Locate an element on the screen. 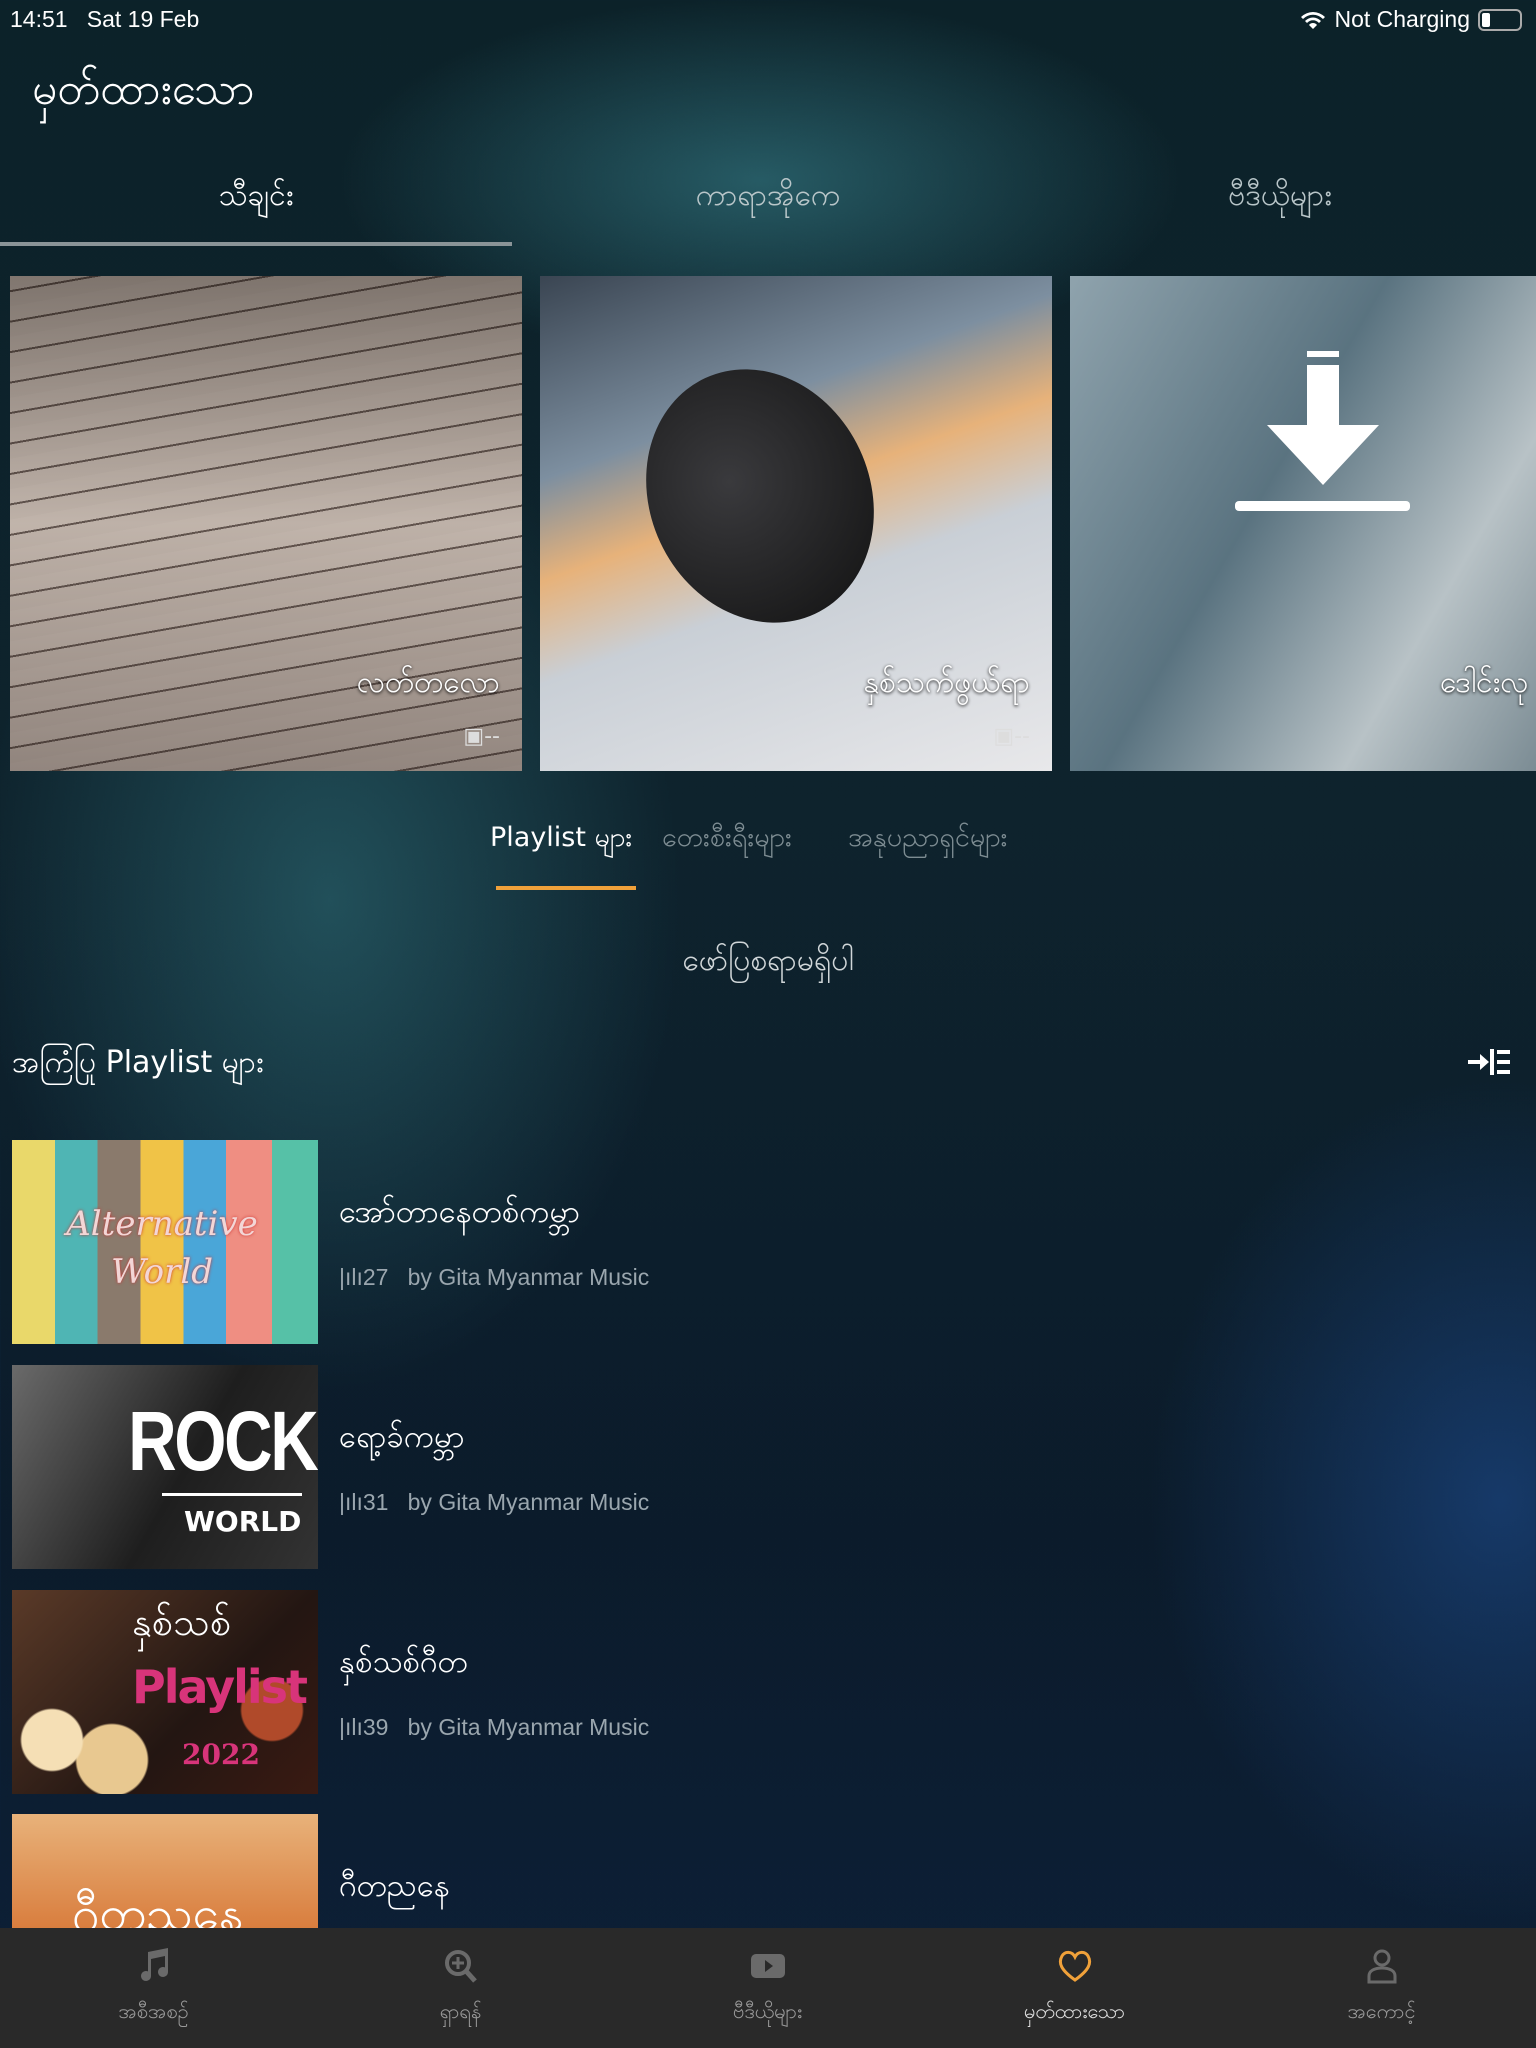 Image resolution: width=1536 pixels, height=2048 pixels. playlist-meta: |ılı27 by Gita Myanmar Music is located at coordinates (494, 1277).